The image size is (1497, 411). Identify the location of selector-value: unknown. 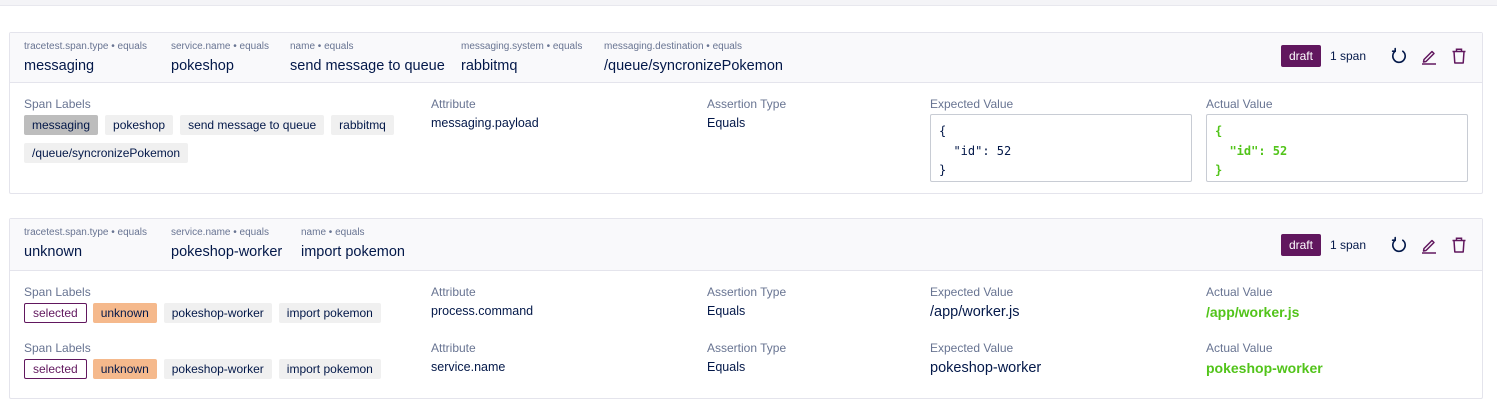
(53, 252).